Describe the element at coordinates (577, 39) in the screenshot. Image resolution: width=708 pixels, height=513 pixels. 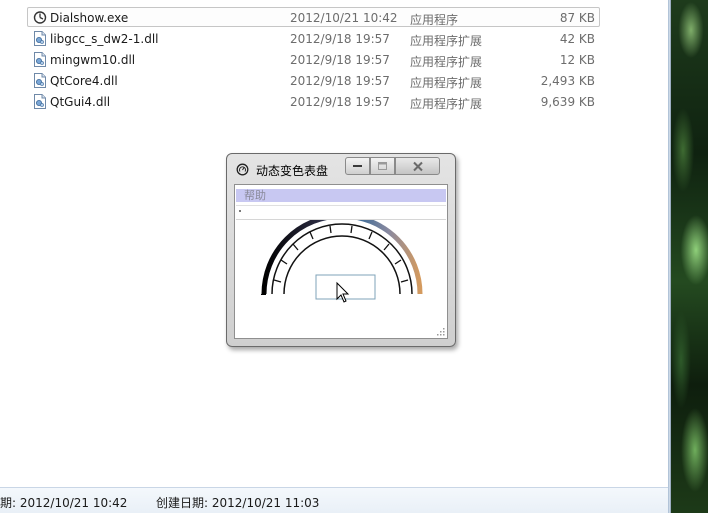
I see `file-size: 42 KB` at that location.